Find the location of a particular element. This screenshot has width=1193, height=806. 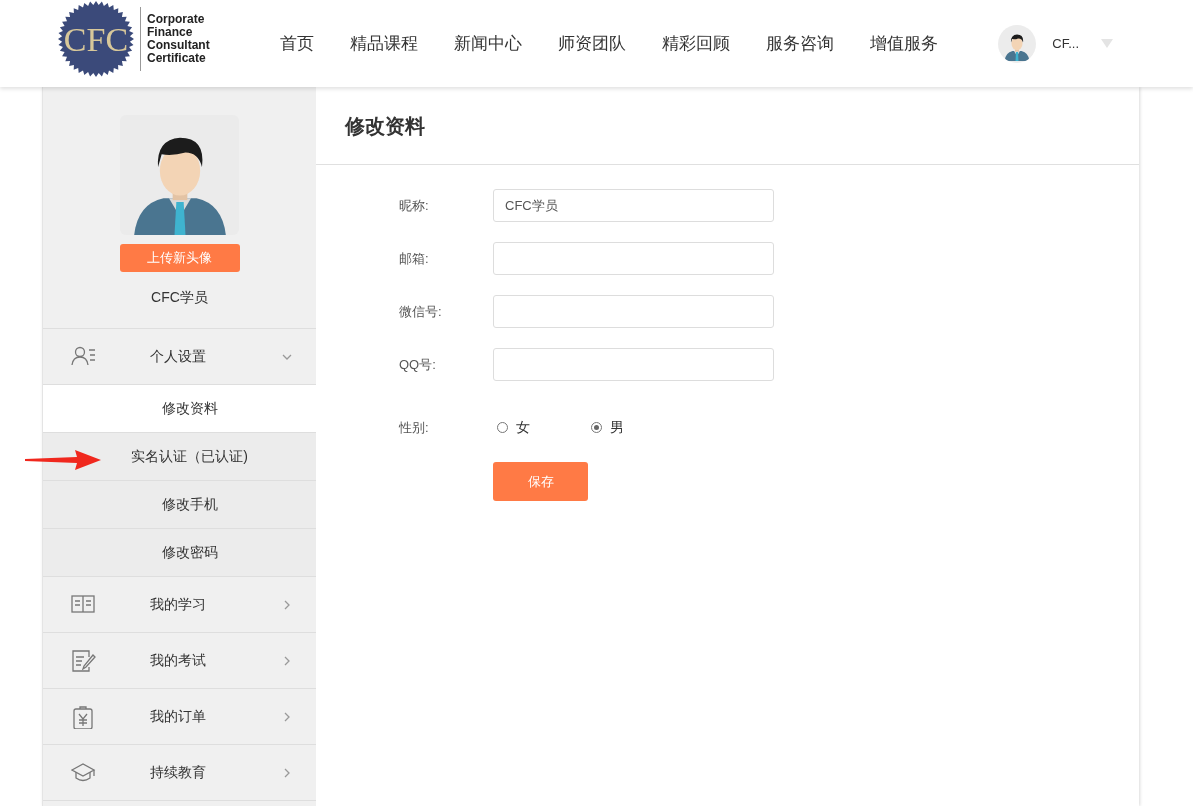

radio-label: 男 is located at coordinates (617, 427).